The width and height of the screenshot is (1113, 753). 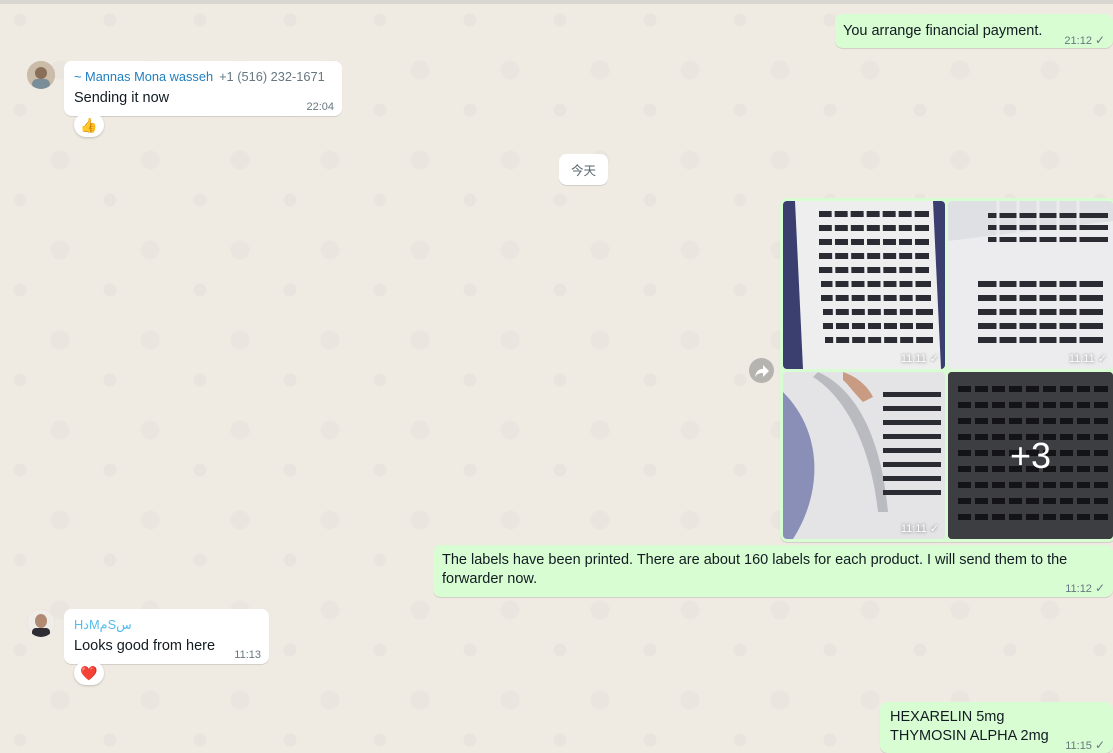 What do you see at coordinates (145, 646) in the screenshot?
I see `message-text: Looks good from here` at bounding box center [145, 646].